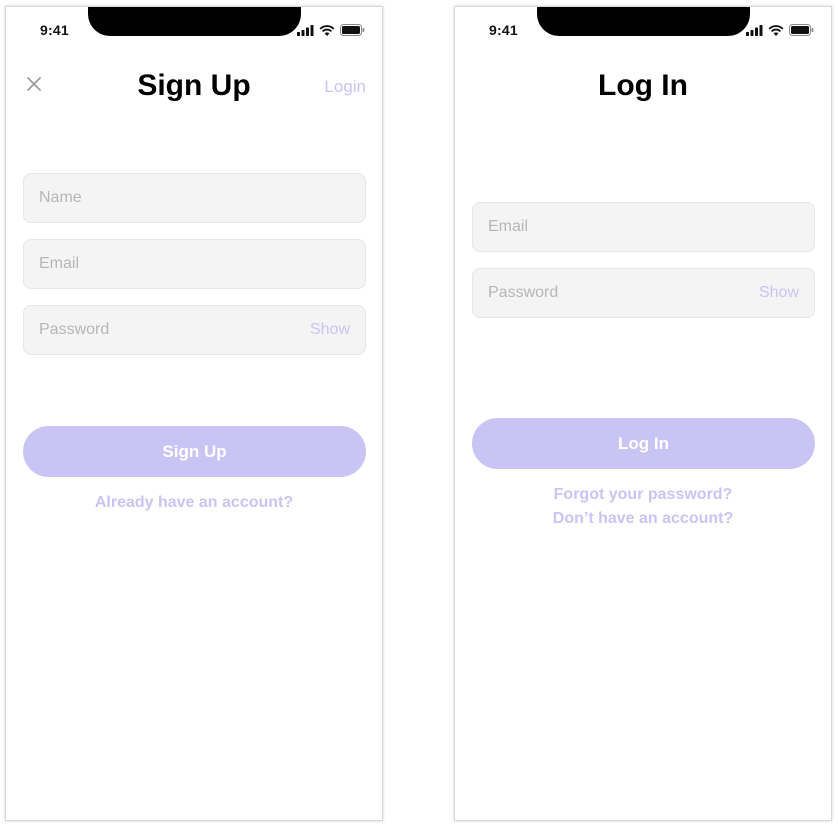  Describe the element at coordinates (194, 451) in the screenshot. I see `signup-button: Sign Up` at that location.